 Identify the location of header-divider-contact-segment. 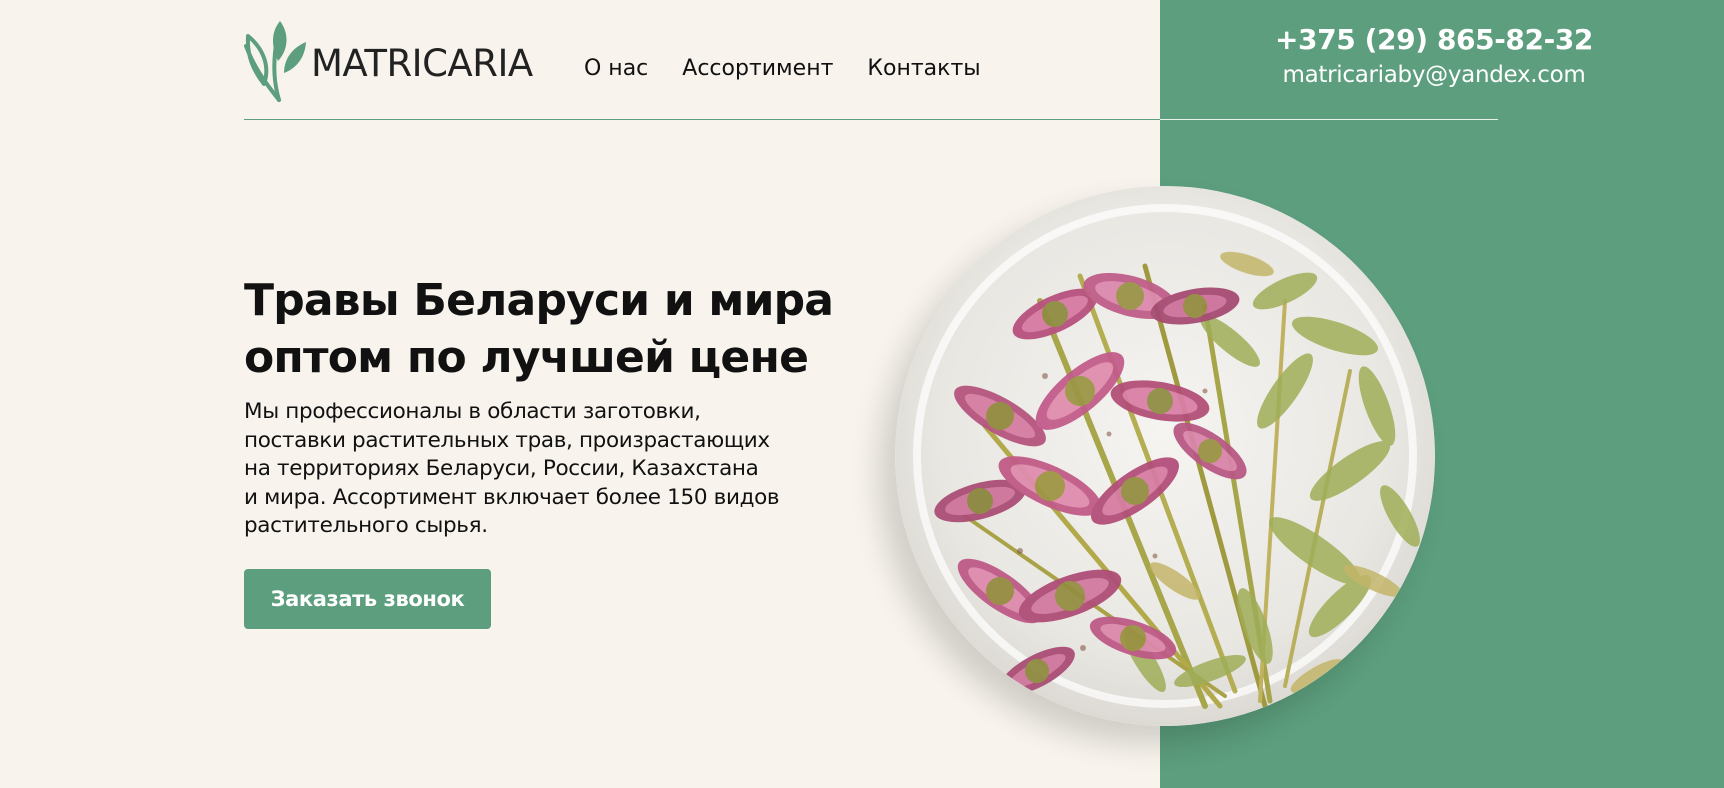
(1329, 119).